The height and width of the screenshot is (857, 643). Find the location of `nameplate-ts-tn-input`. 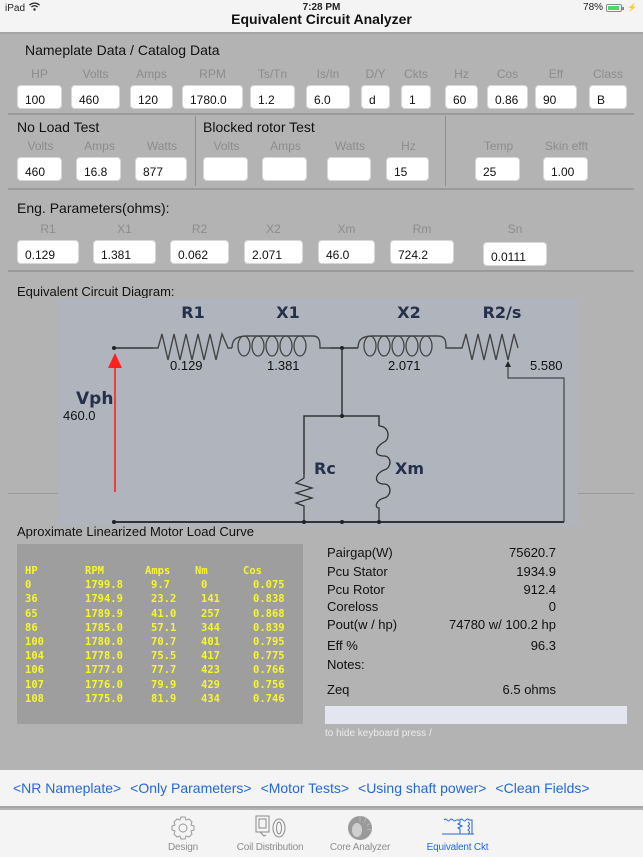

nameplate-ts-tn-input is located at coordinates (272, 97).